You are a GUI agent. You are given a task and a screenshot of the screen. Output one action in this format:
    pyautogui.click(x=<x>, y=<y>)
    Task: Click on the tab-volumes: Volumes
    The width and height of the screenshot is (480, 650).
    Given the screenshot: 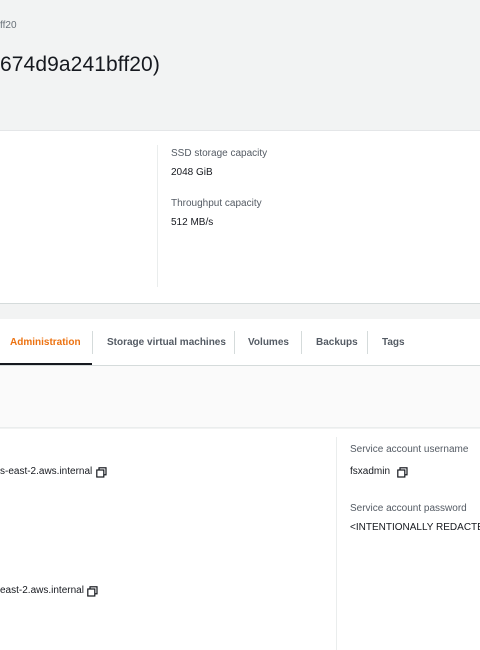 What is the action you would take?
    pyautogui.click(x=268, y=342)
    